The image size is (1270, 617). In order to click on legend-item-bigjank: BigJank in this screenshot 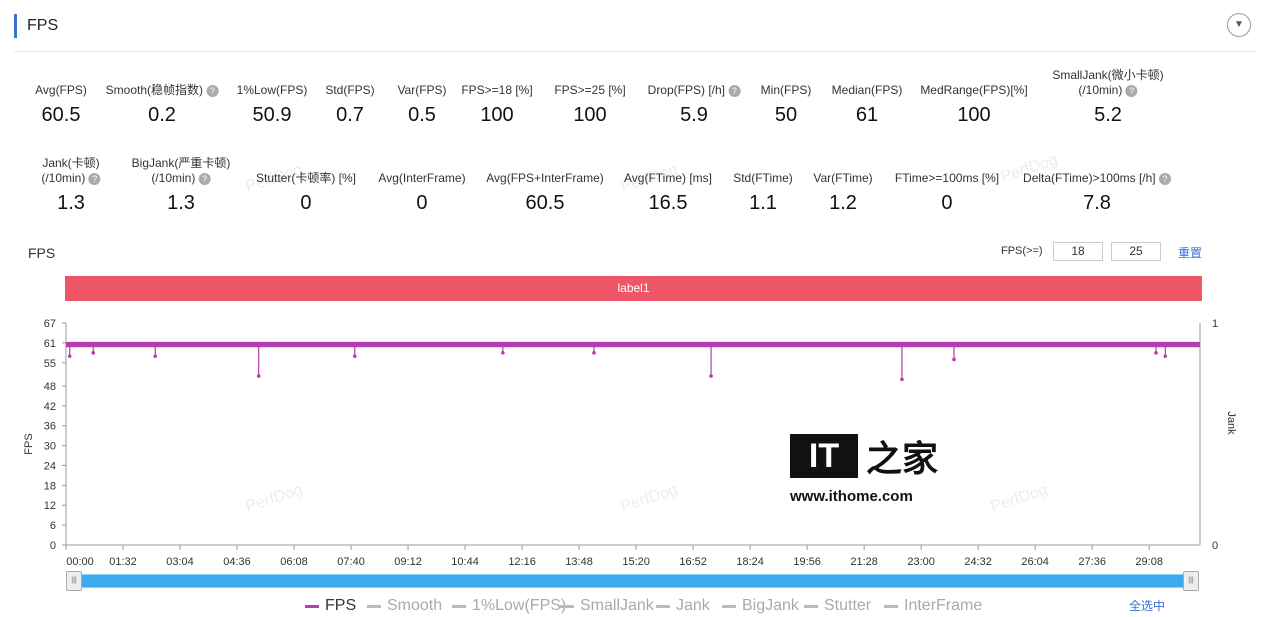, I will do `click(760, 606)`.